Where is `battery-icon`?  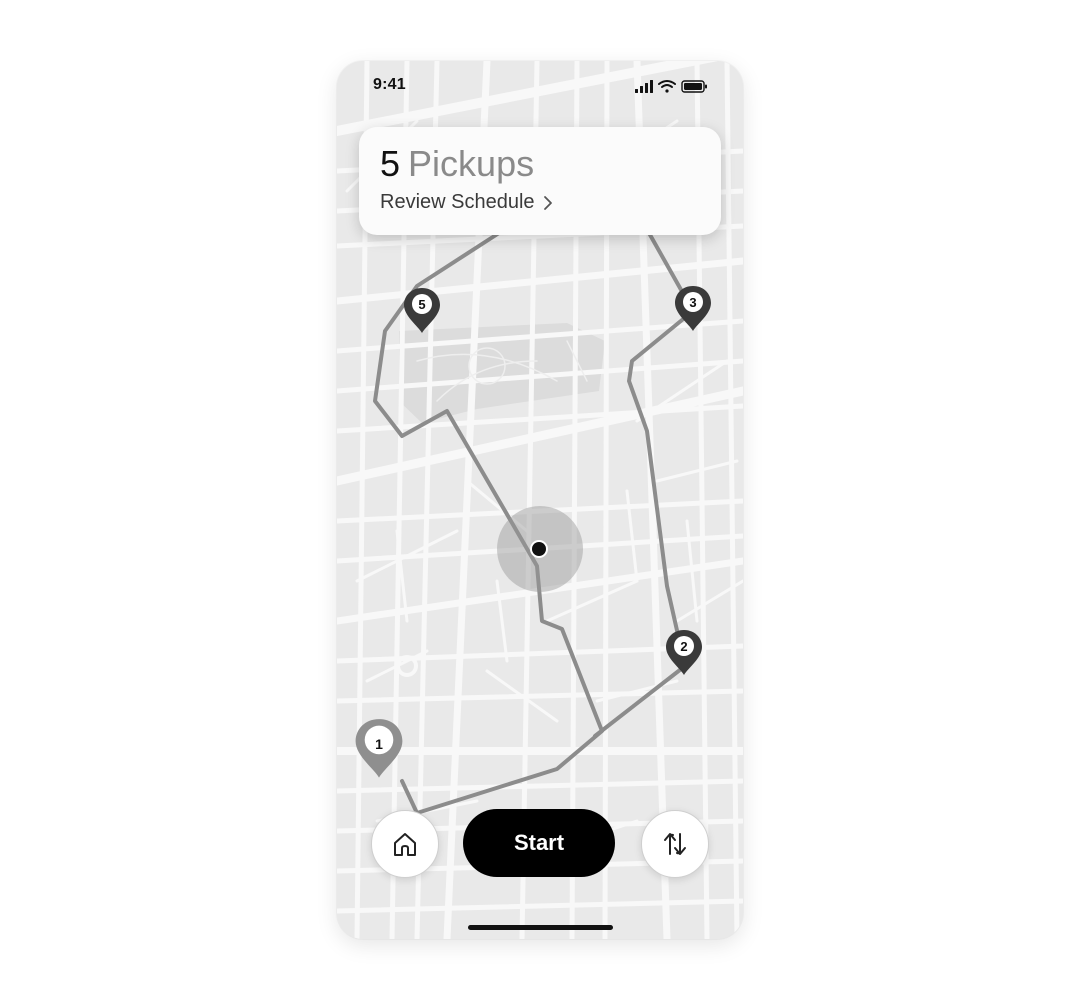
battery-icon is located at coordinates (694, 86).